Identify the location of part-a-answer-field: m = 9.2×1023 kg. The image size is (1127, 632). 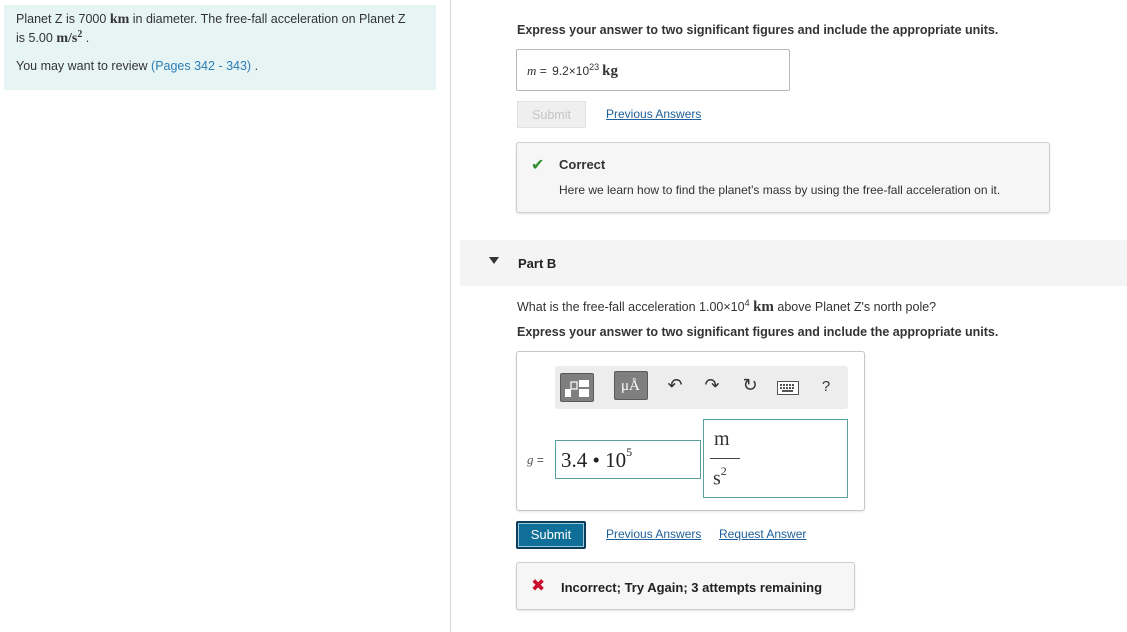
(653, 70).